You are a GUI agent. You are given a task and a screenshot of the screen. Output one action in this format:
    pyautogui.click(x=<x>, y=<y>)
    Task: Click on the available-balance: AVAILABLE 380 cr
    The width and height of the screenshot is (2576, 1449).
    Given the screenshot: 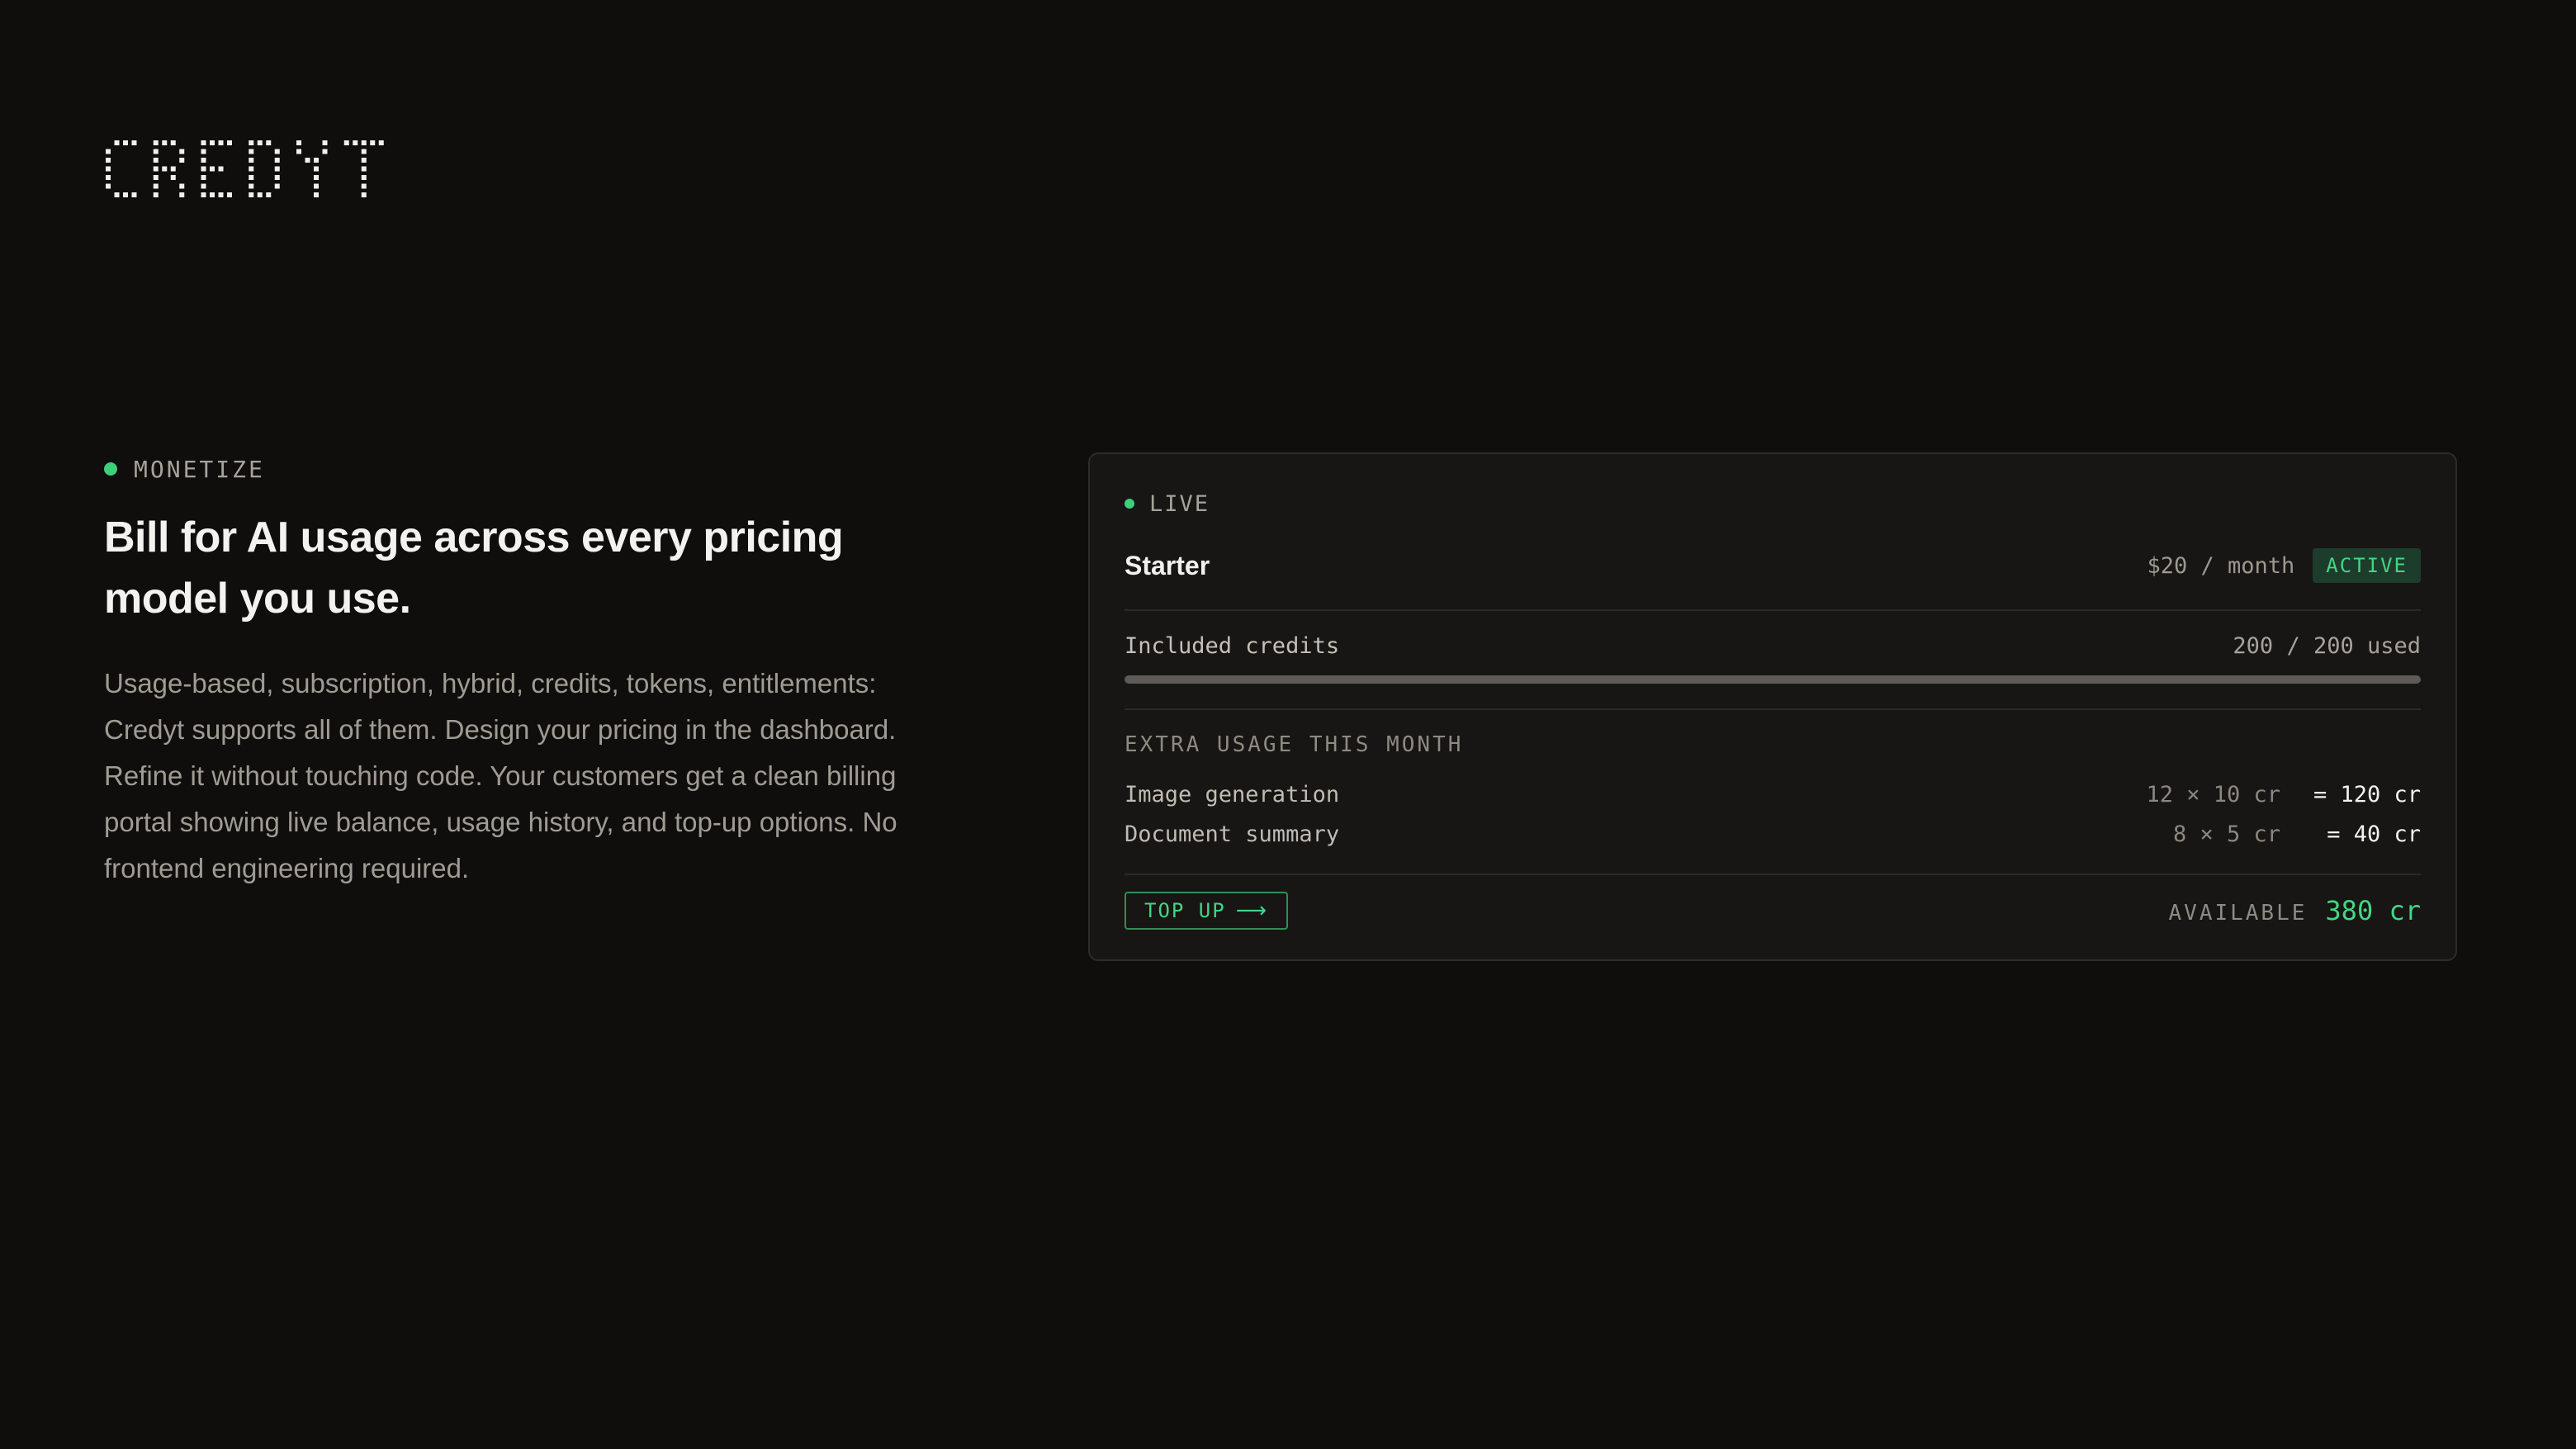 What is the action you would take?
    pyautogui.click(x=2295, y=910)
    